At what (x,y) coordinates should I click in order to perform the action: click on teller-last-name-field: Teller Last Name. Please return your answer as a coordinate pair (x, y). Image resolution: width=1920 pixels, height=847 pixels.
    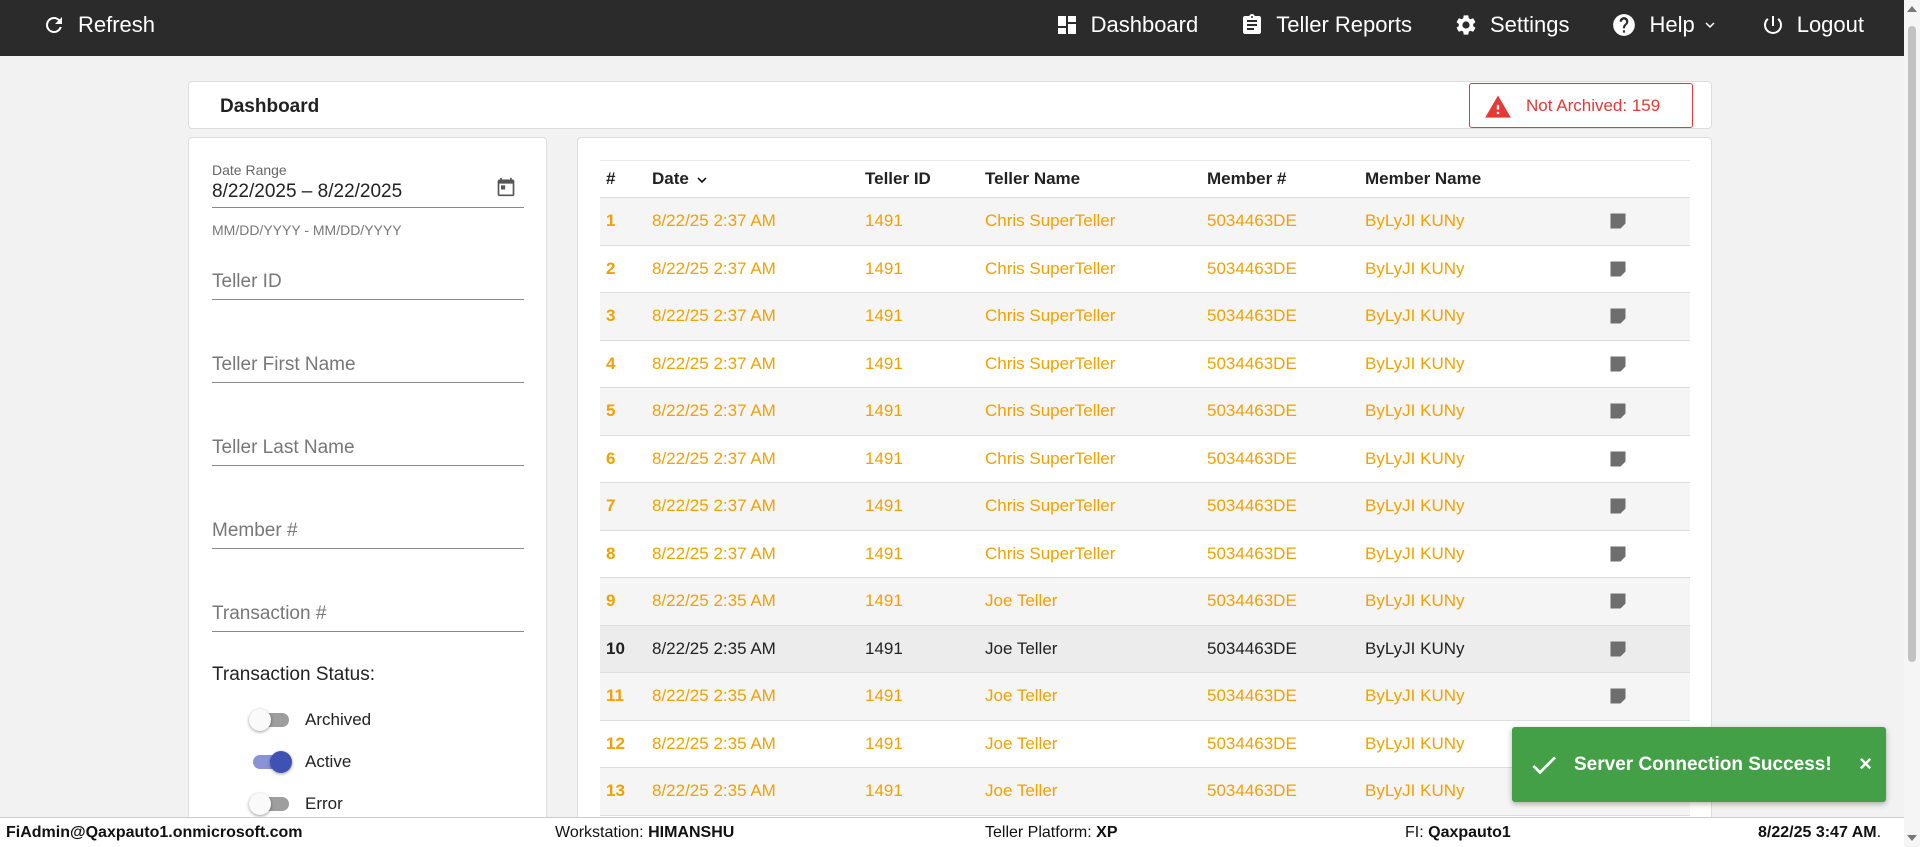
    Looking at the image, I should click on (368, 450).